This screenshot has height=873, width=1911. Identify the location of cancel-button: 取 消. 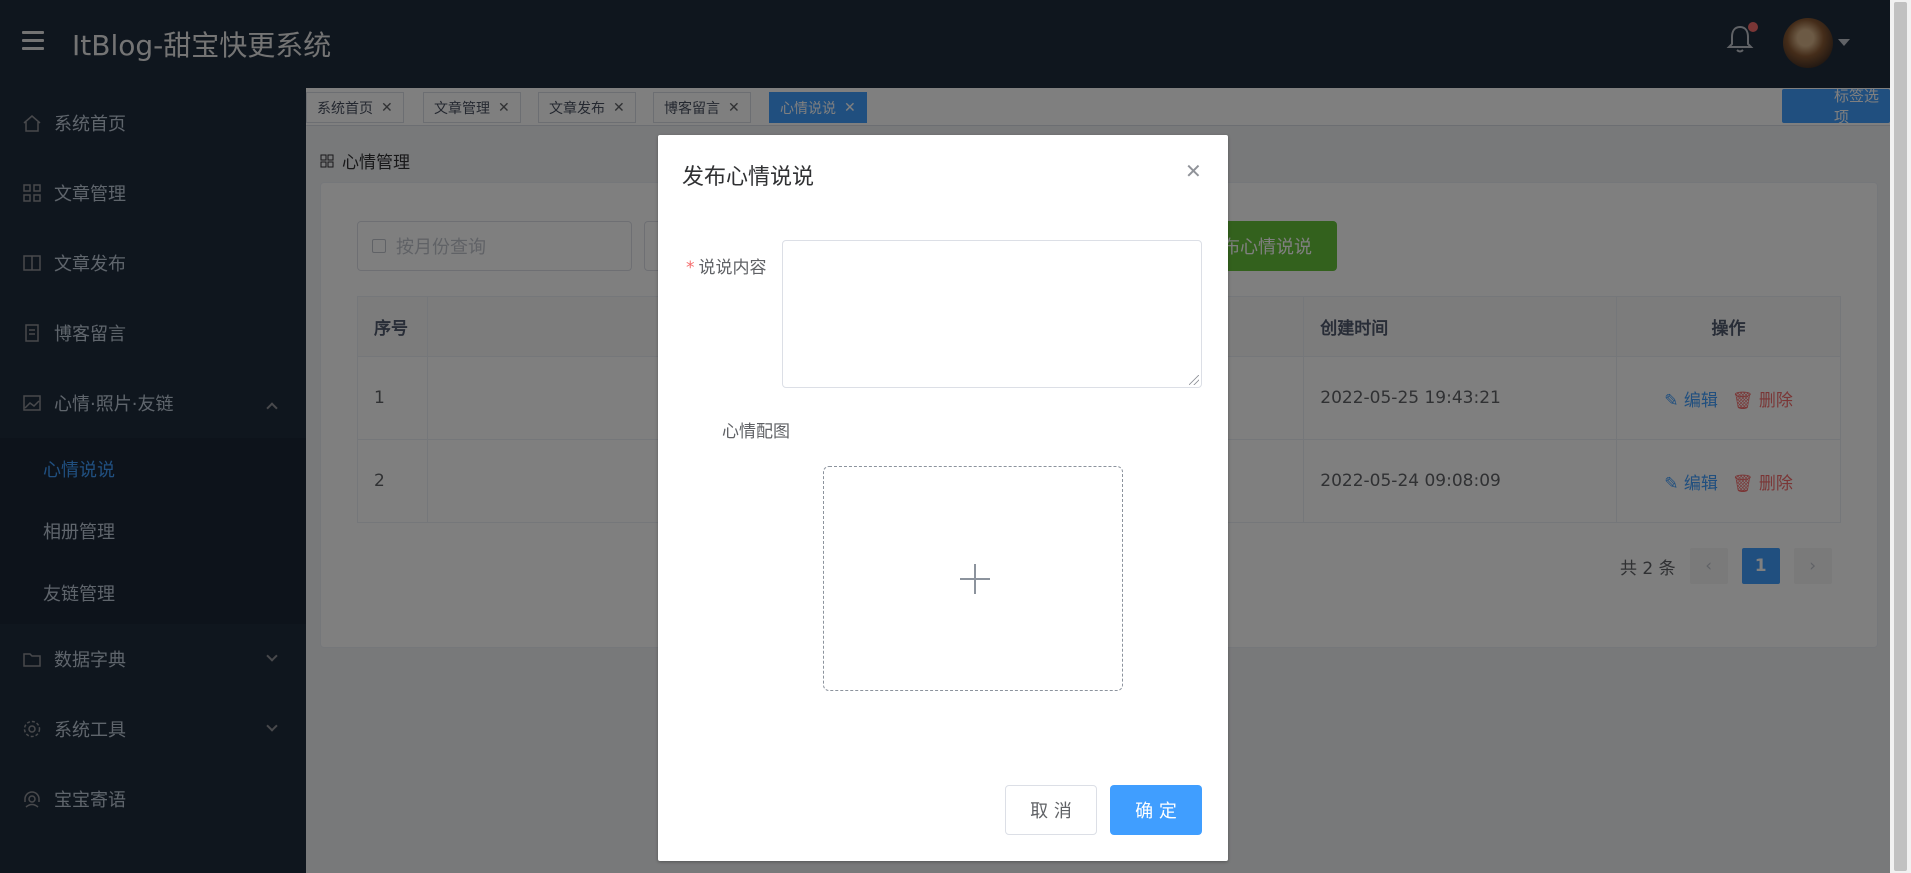
(1051, 810).